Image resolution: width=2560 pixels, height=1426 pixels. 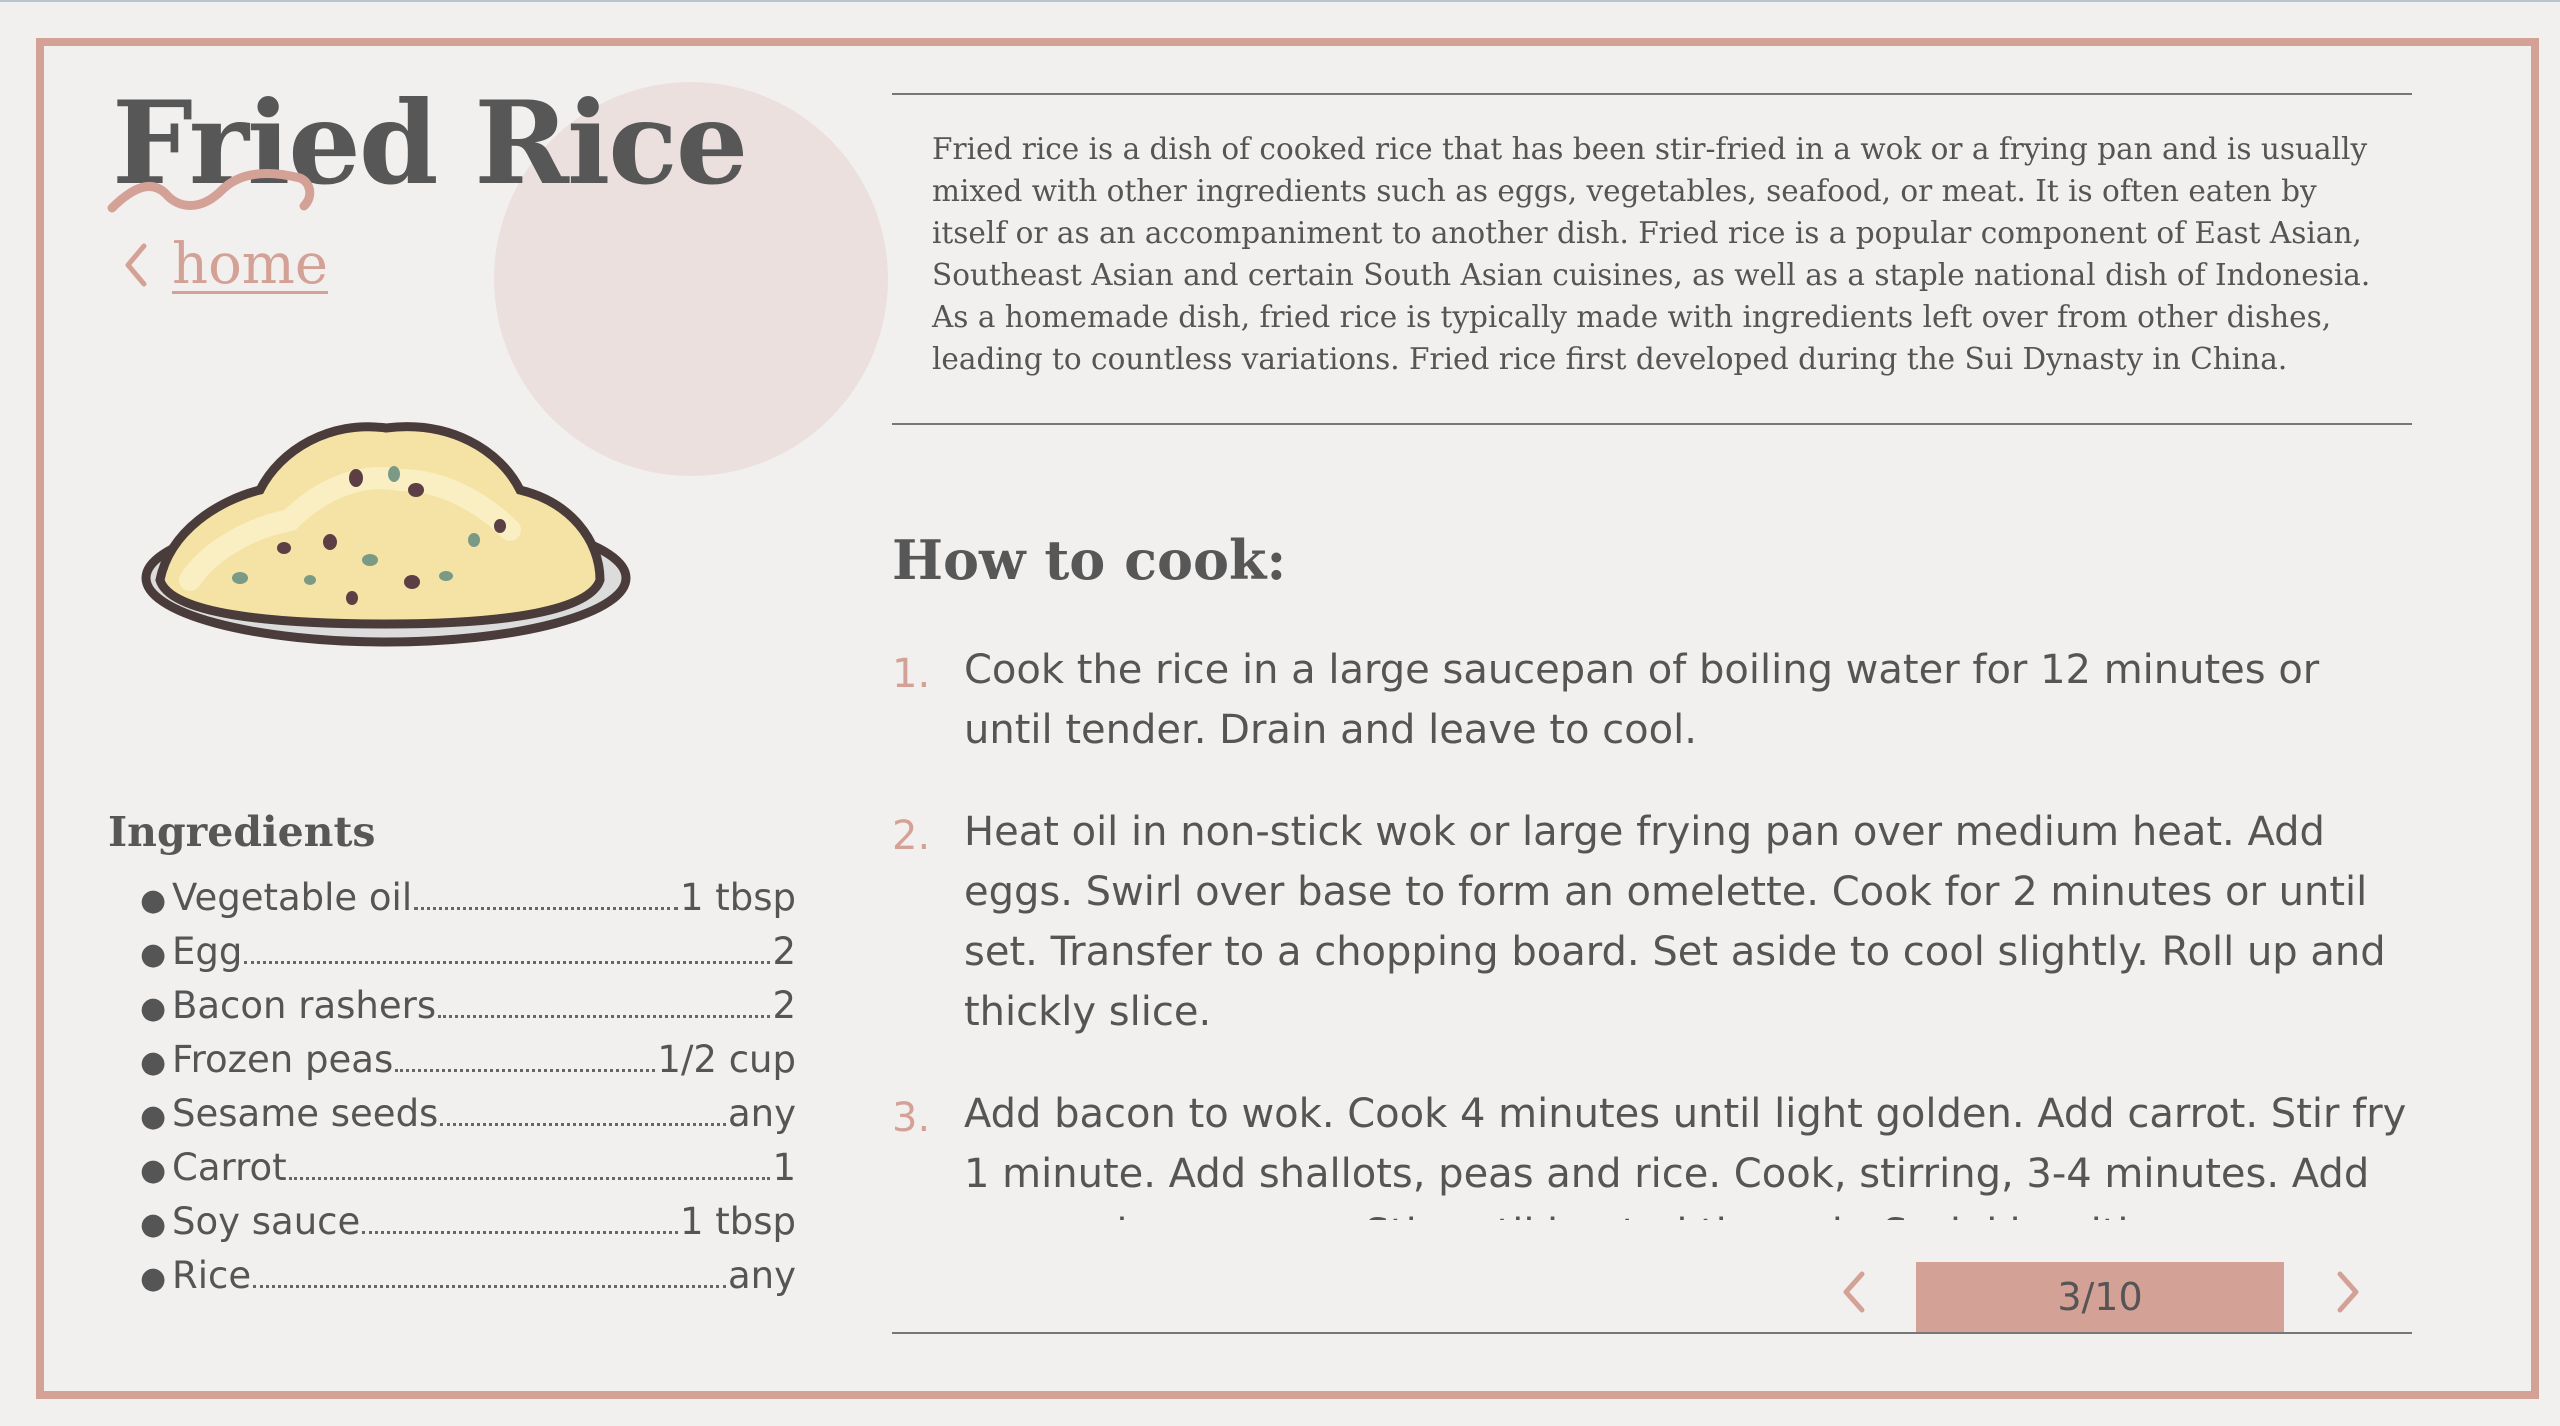 I want to click on description-bottom-rule, so click(x=1652, y=424).